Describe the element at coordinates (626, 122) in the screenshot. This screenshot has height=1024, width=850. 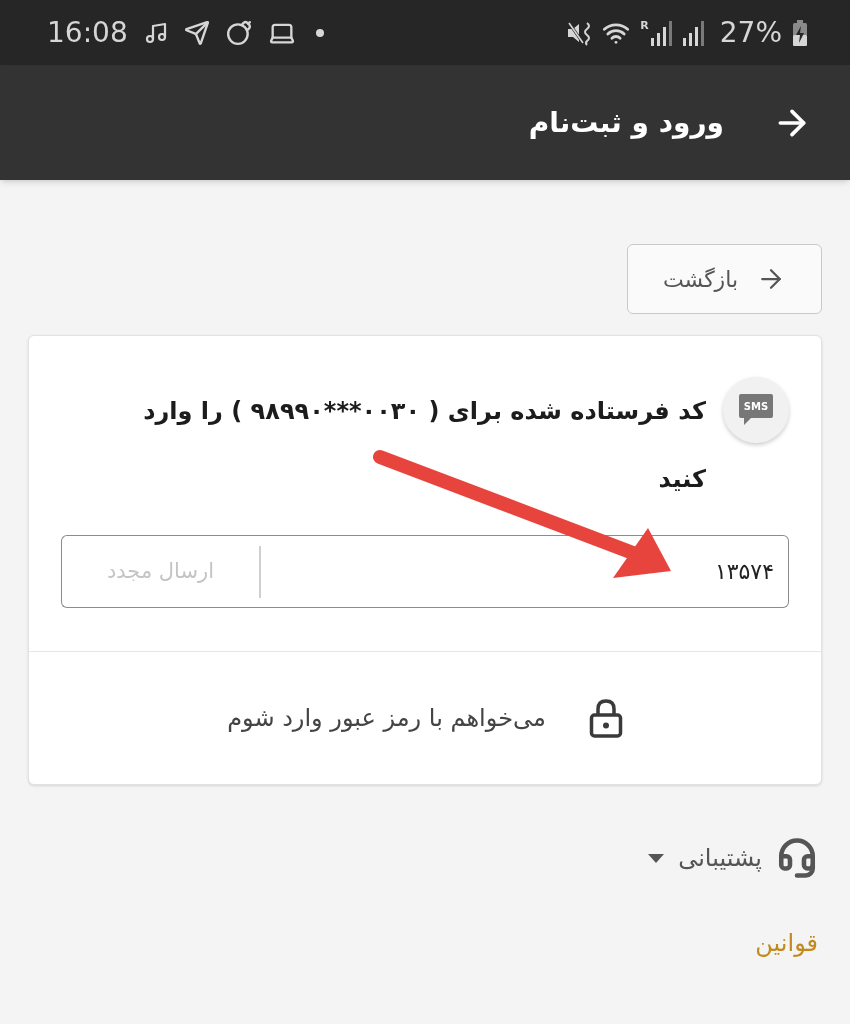
I see `page-title: ورود و ثبت‌نام` at that location.